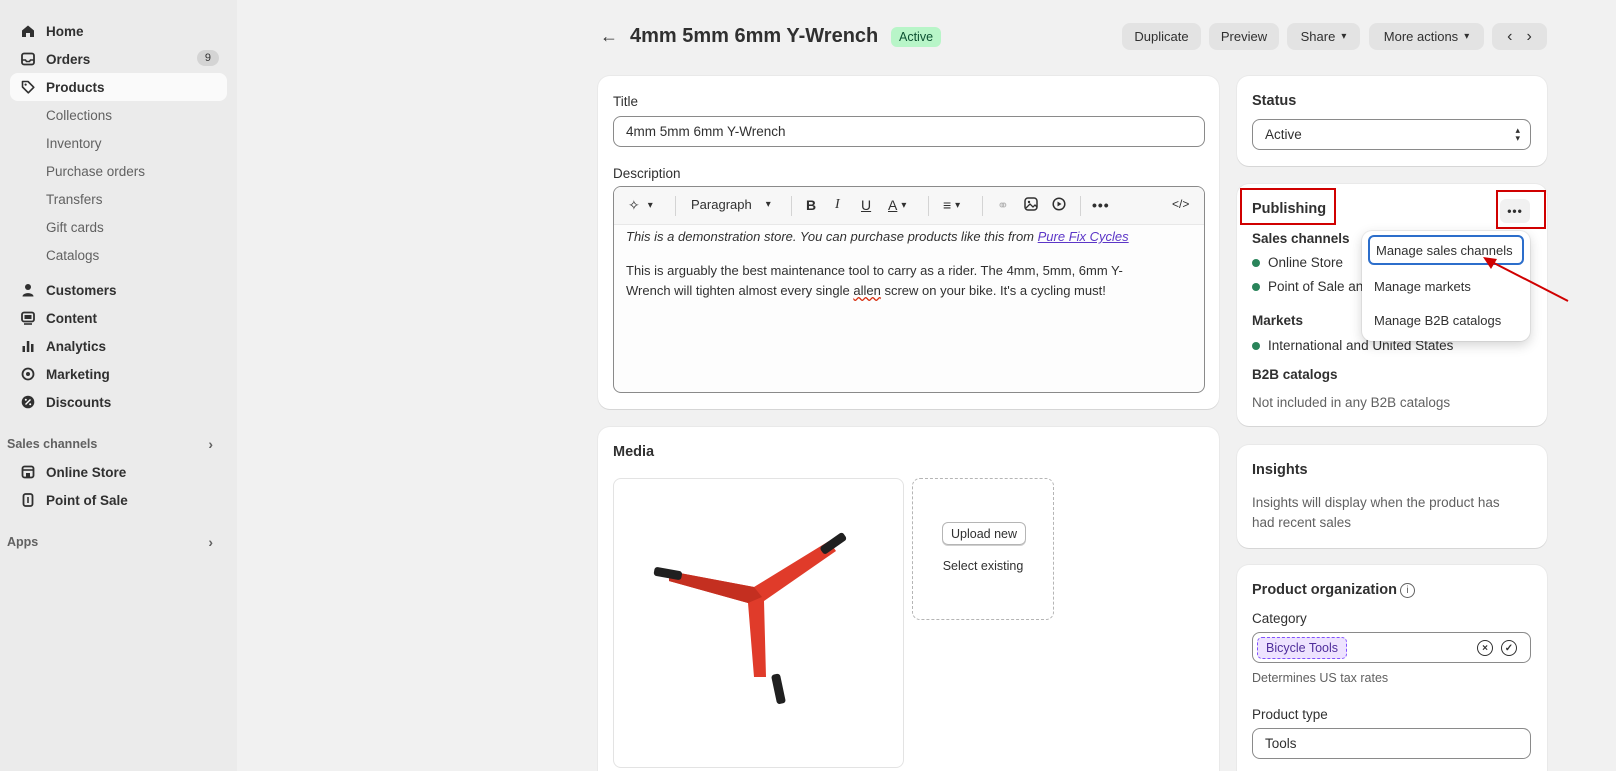 This screenshot has width=1616, height=771. What do you see at coordinates (909, 131) in the screenshot?
I see `title-input: 4mm 5mm 6mm Y-Wrench` at bounding box center [909, 131].